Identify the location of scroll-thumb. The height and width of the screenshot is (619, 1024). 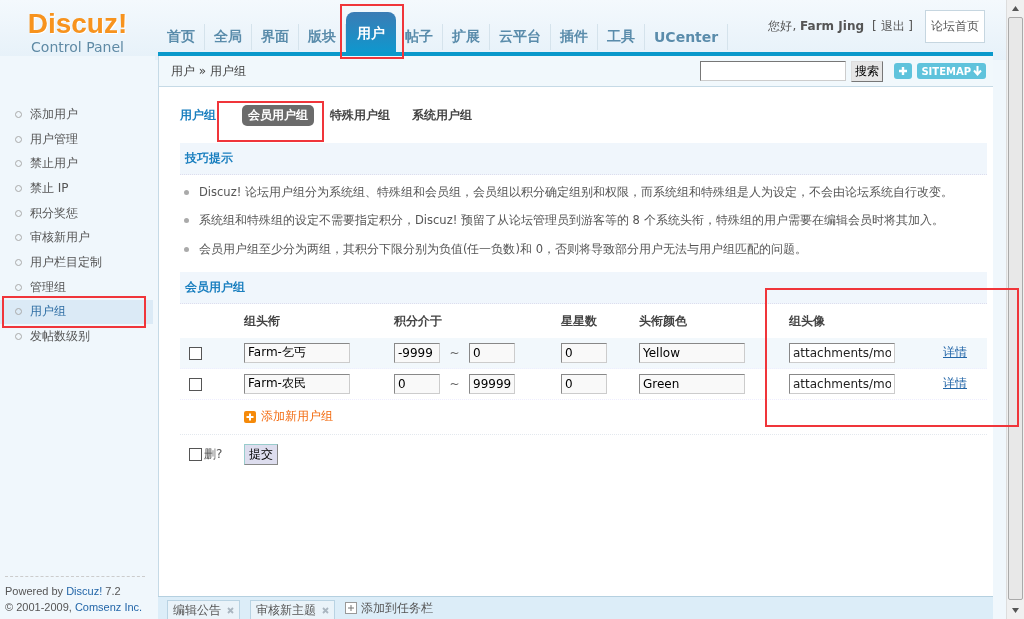
(1015, 308).